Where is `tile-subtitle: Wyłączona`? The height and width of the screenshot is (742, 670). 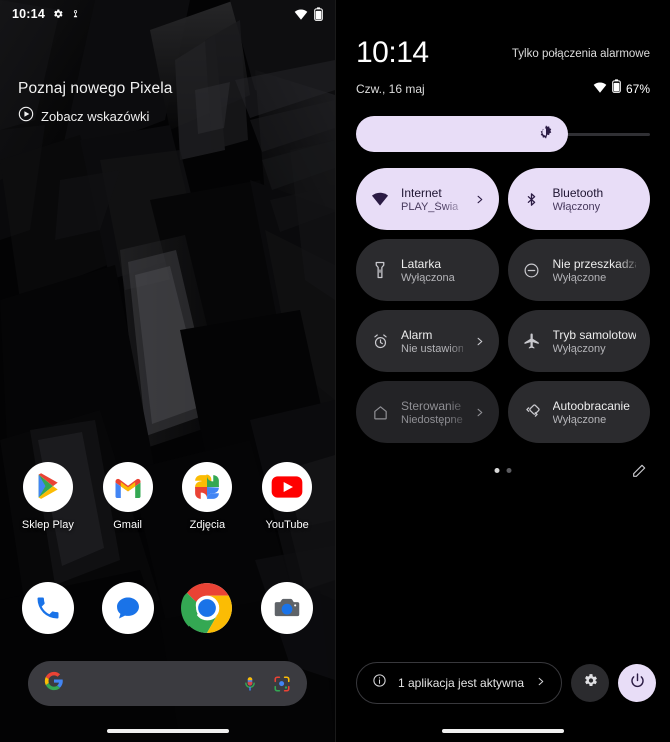 tile-subtitle: Wyłączona is located at coordinates (428, 277).